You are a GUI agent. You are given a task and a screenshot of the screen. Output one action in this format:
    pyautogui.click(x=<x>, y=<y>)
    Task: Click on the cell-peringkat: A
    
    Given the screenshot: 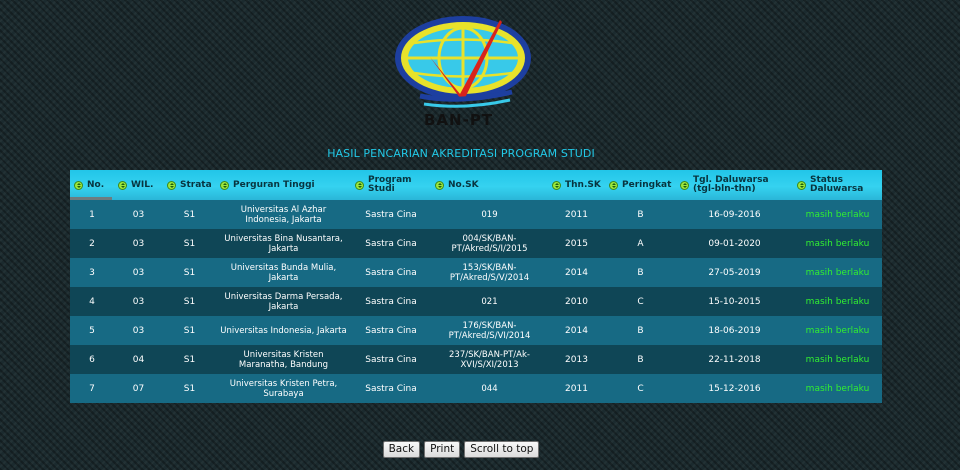 What is the action you would take?
    pyautogui.click(x=640, y=243)
    